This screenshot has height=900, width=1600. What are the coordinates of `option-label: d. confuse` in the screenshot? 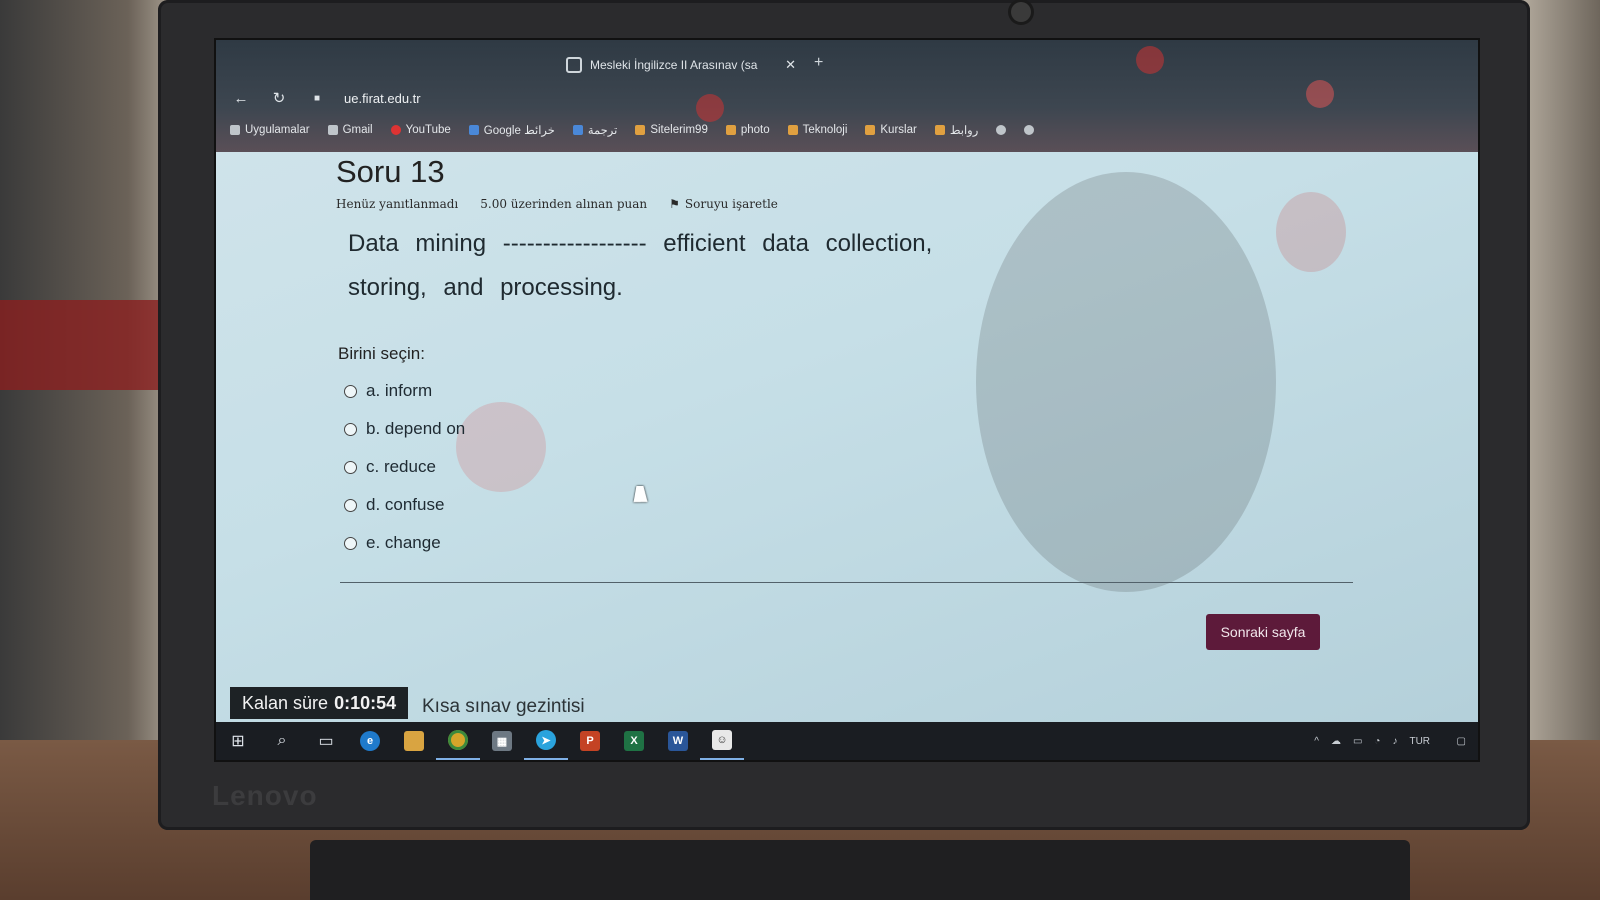 It's located at (405, 504).